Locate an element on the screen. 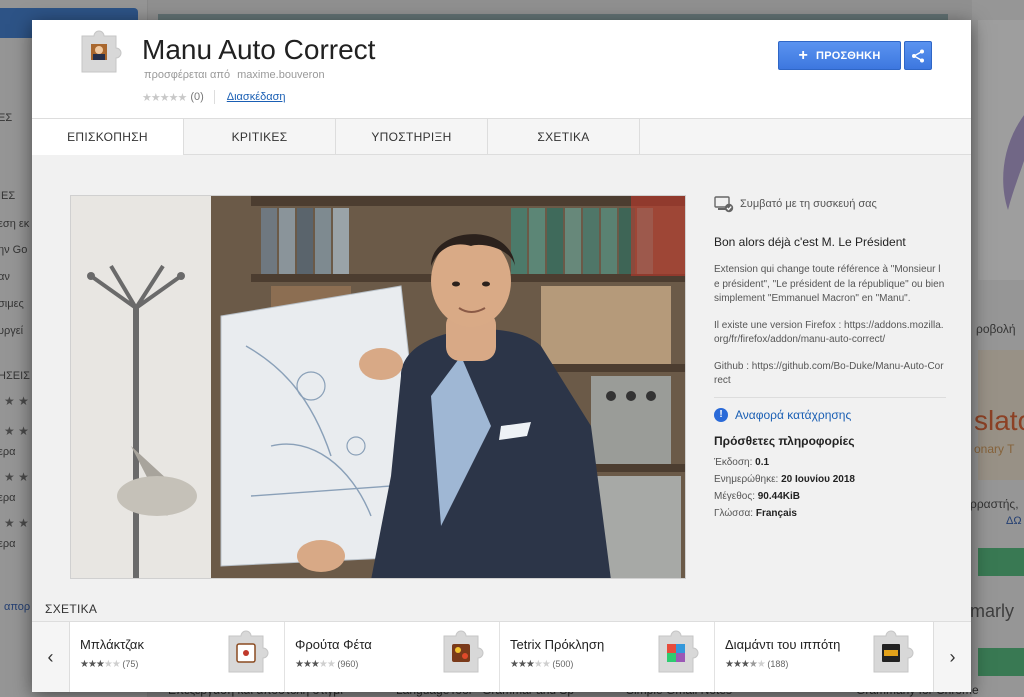 The image size is (1024, 697). carousel-prev-button: ‹ is located at coordinates (51, 657).